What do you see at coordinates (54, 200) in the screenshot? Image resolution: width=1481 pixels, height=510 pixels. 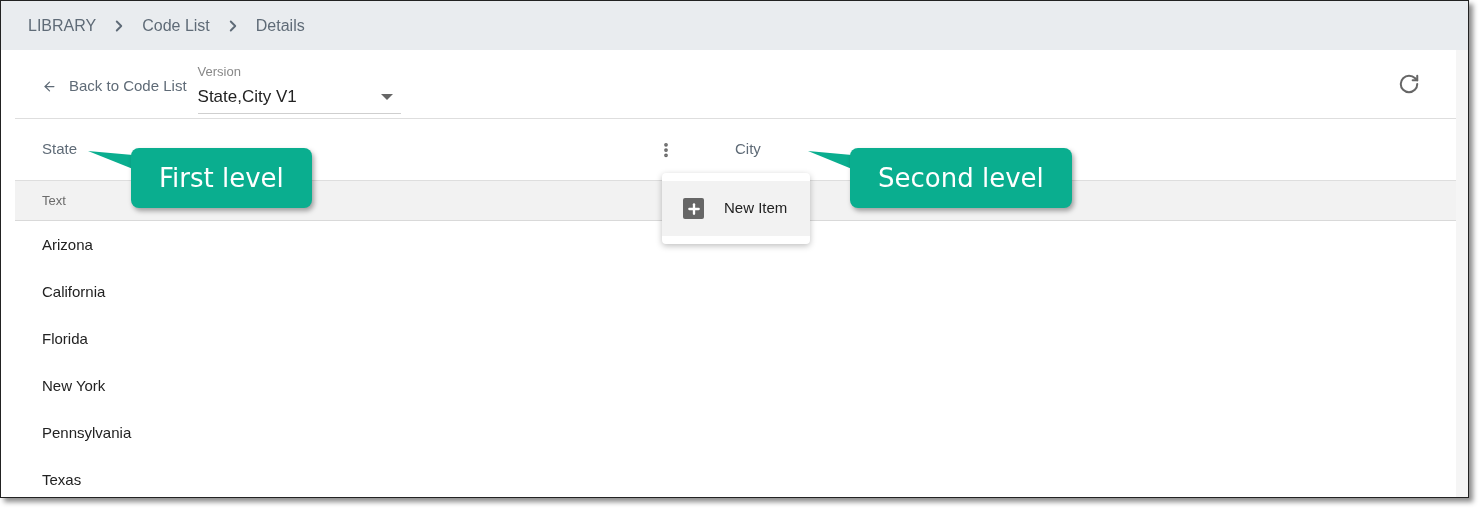 I see `column-header: Text` at bounding box center [54, 200].